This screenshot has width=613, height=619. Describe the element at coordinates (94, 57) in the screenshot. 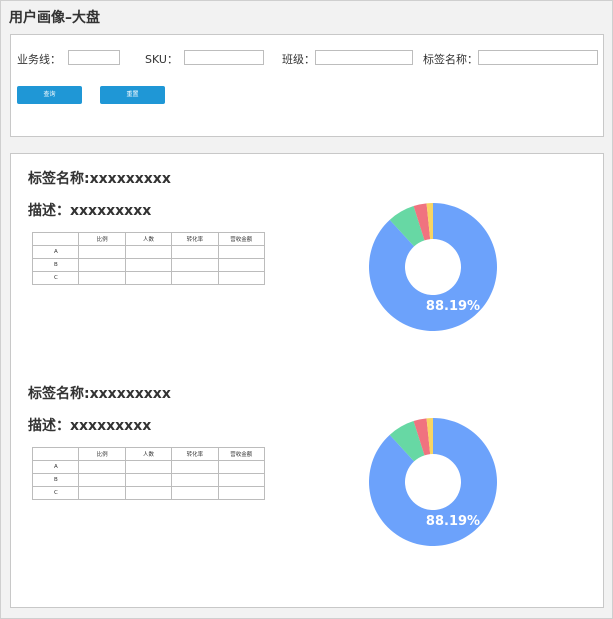

I see `business-line-input` at that location.